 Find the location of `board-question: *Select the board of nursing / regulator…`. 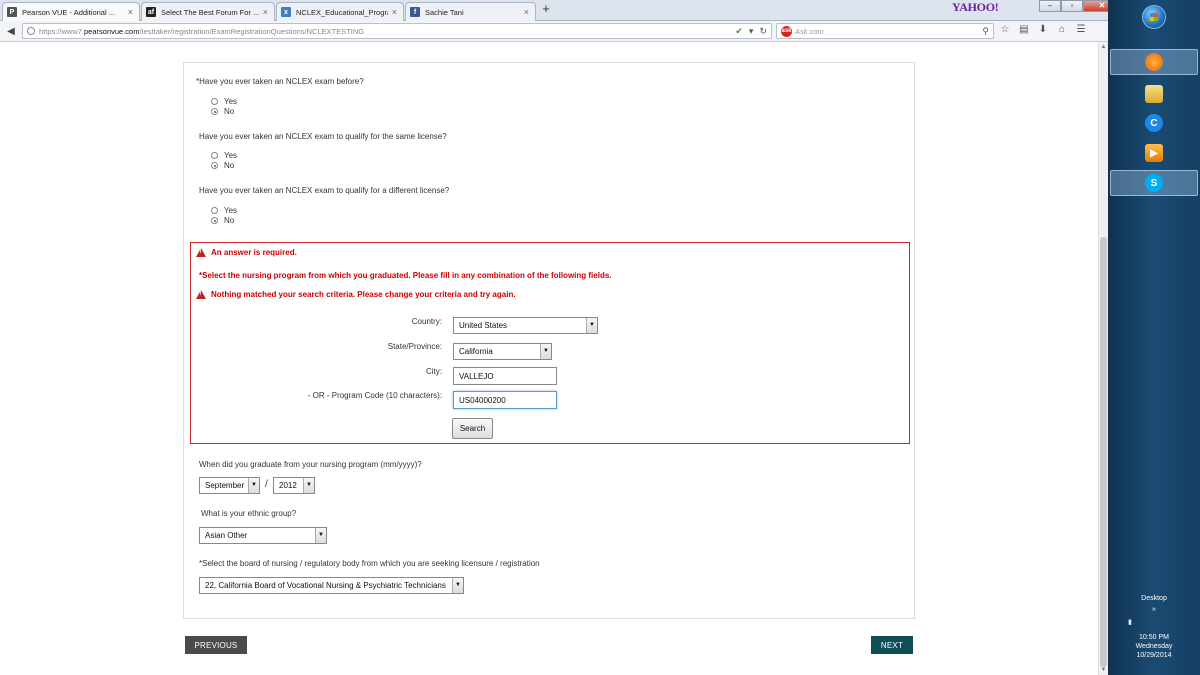

board-question: *Select the board of nursing / regulator… is located at coordinates (369, 563).